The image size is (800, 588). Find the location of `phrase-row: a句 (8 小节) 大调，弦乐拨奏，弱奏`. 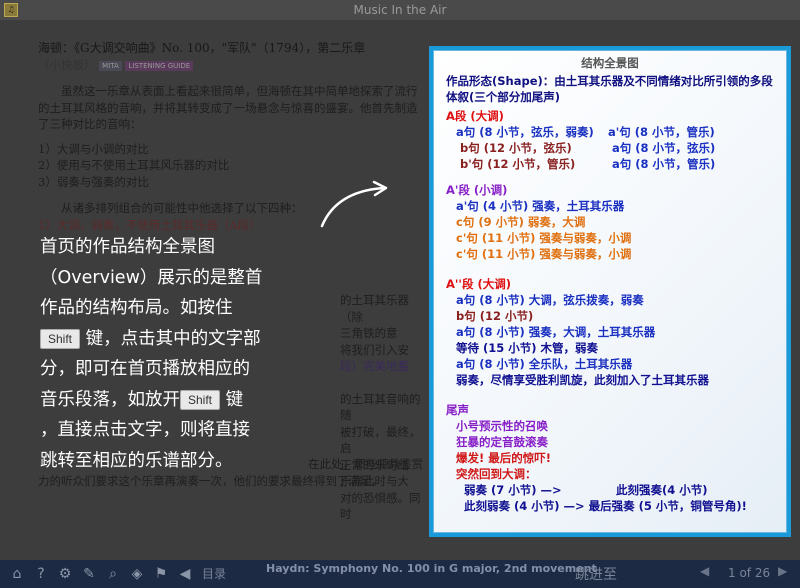

phrase-row: a句 (8 小节) 大调，弦乐拨奏，弱奏 is located at coordinates (610, 300).